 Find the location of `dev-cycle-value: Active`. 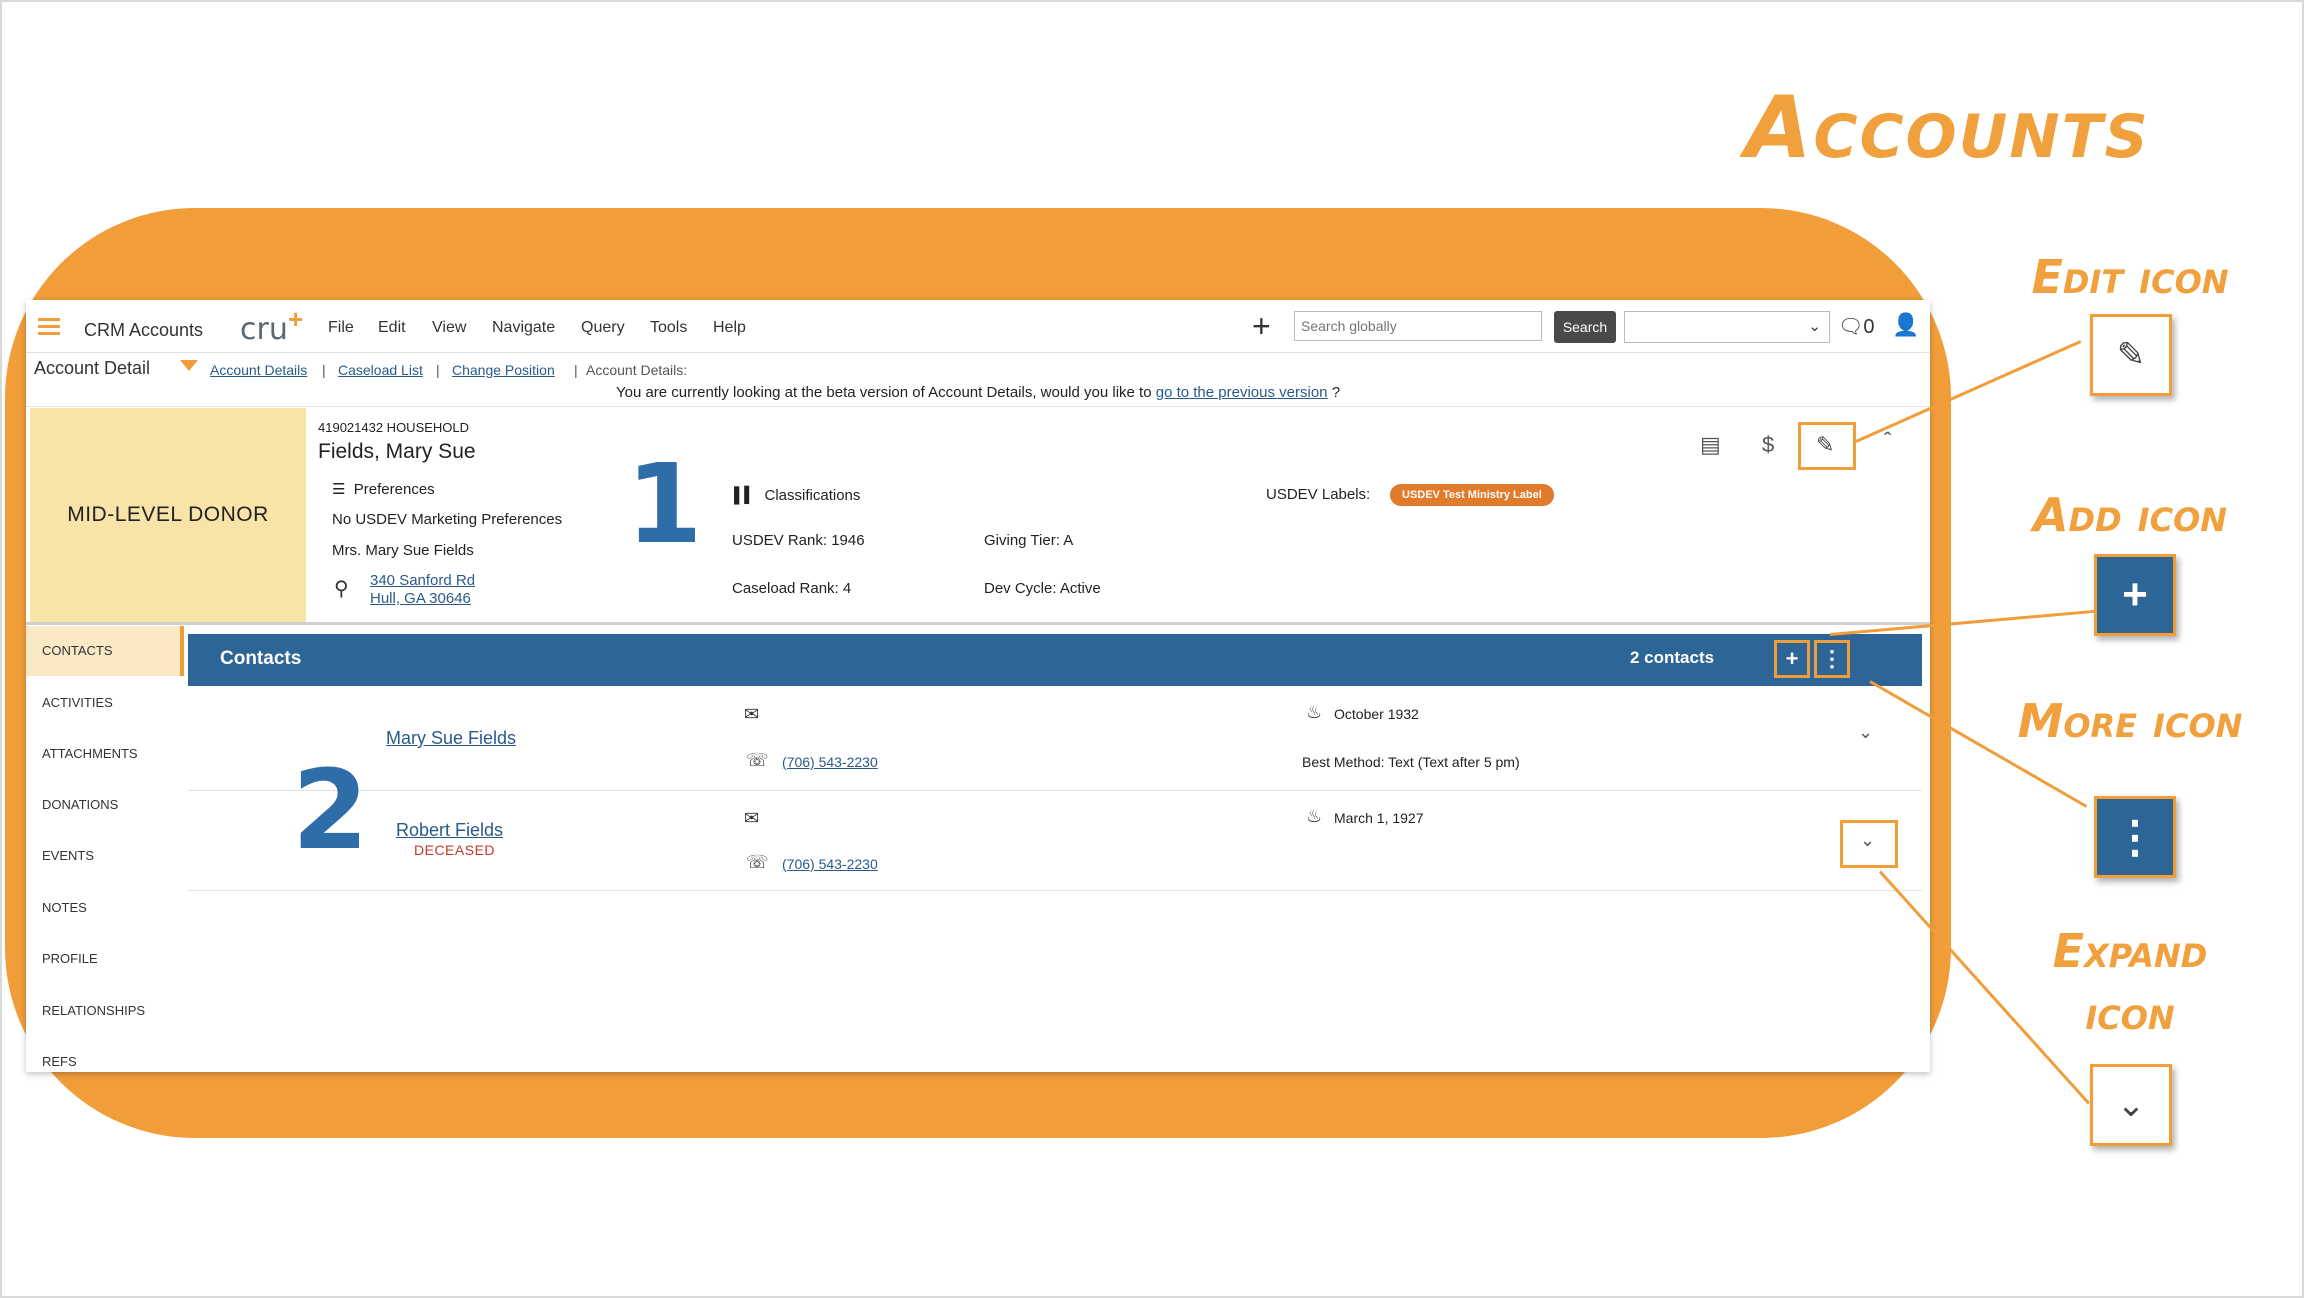

dev-cycle-value: Active is located at coordinates (1080, 588).